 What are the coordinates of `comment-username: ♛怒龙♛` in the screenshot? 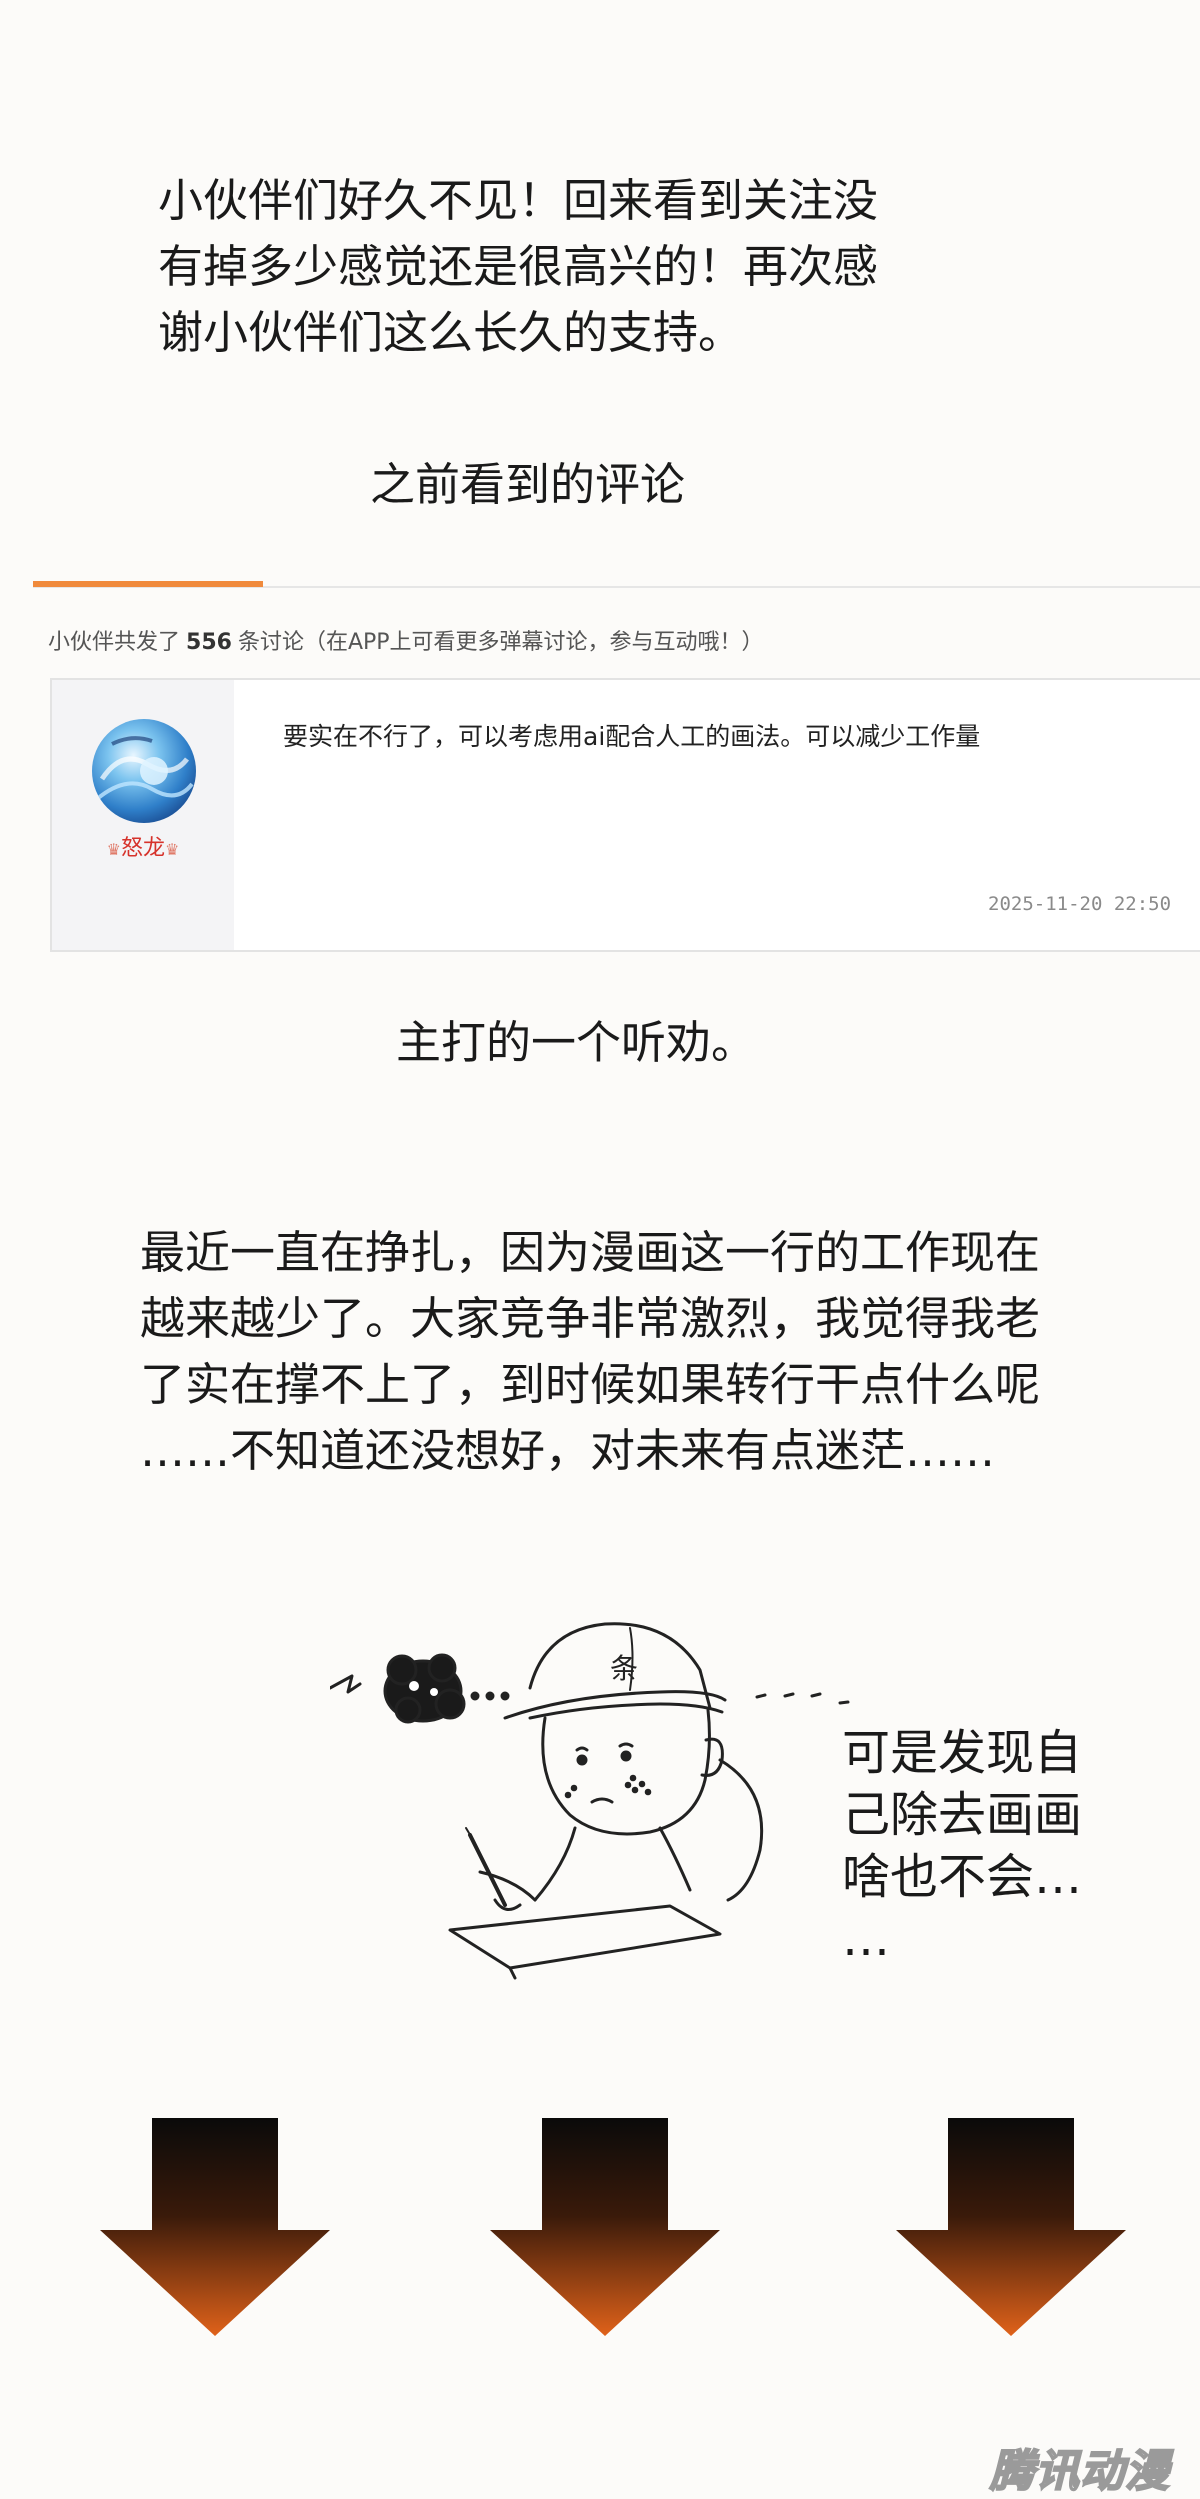 It's located at (143, 846).